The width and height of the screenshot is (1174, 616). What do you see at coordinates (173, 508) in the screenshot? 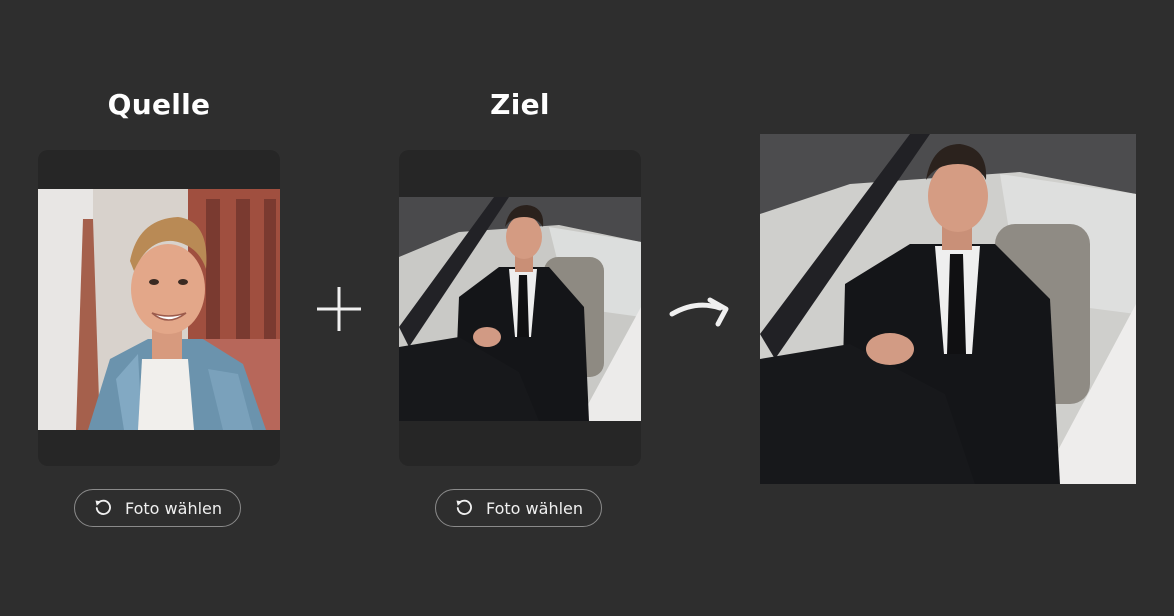
I see `source-pick-photo-label: Foto wählen` at bounding box center [173, 508].